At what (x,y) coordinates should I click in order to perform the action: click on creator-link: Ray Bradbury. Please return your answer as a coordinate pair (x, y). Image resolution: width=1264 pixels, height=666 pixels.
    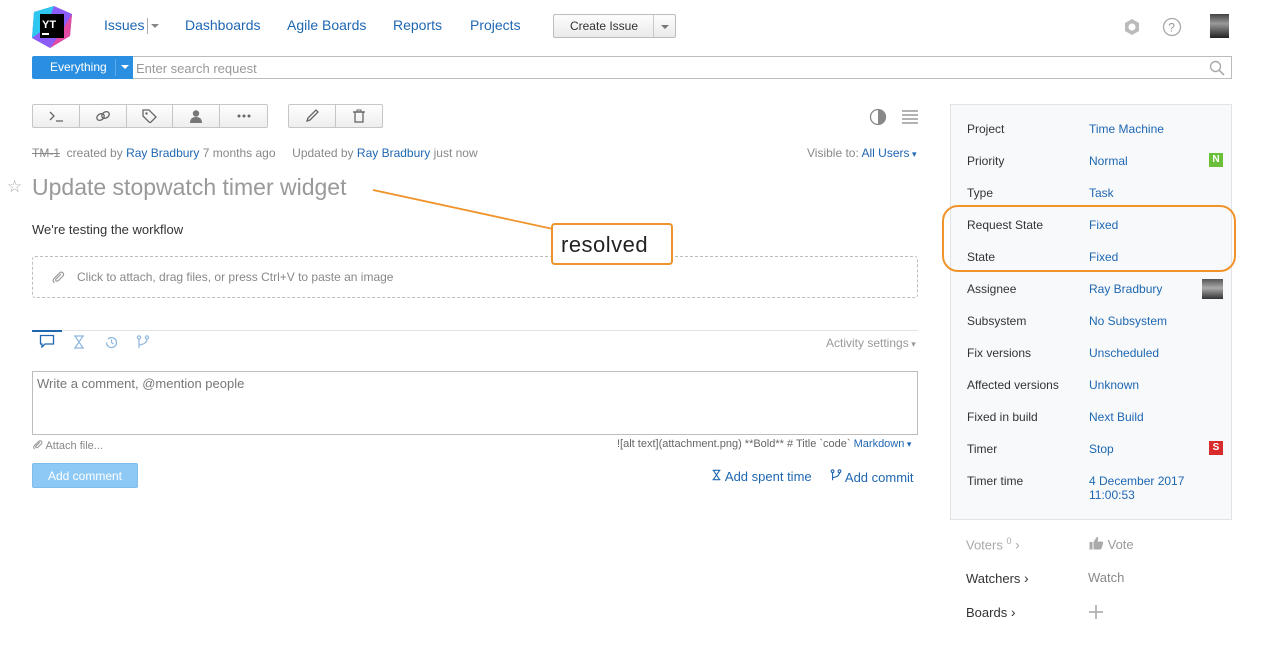
    Looking at the image, I should click on (162, 153).